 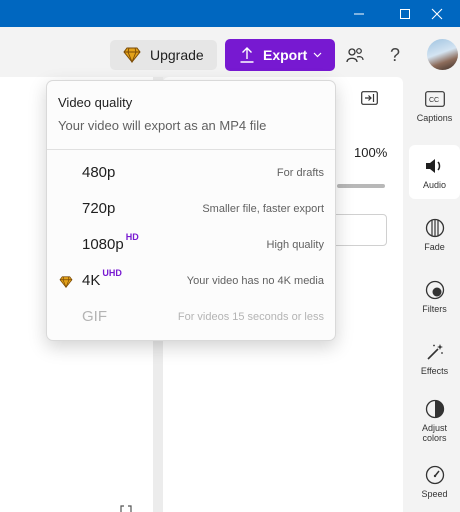 What do you see at coordinates (112, 273) in the screenshot?
I see `uhd-badge: UHD` at bounding box center [112, 273].